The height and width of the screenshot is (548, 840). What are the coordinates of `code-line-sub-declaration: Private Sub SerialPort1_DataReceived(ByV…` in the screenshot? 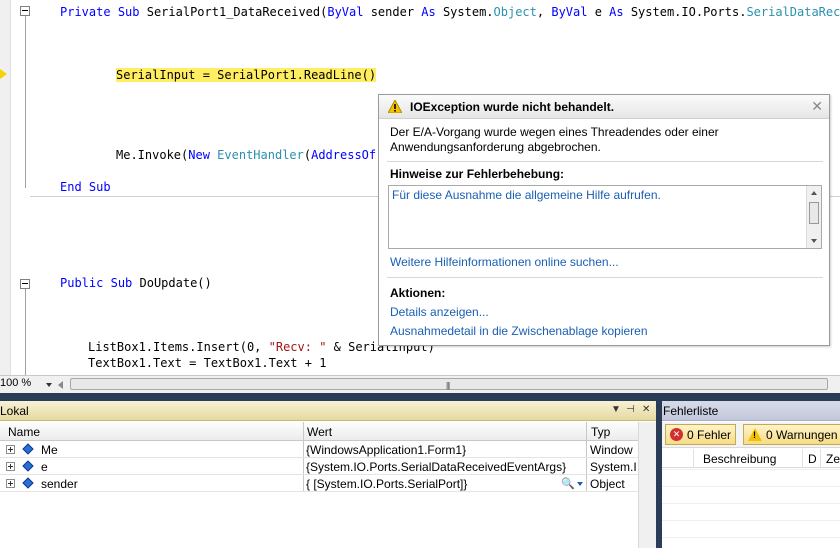 It's located at (450, 12).